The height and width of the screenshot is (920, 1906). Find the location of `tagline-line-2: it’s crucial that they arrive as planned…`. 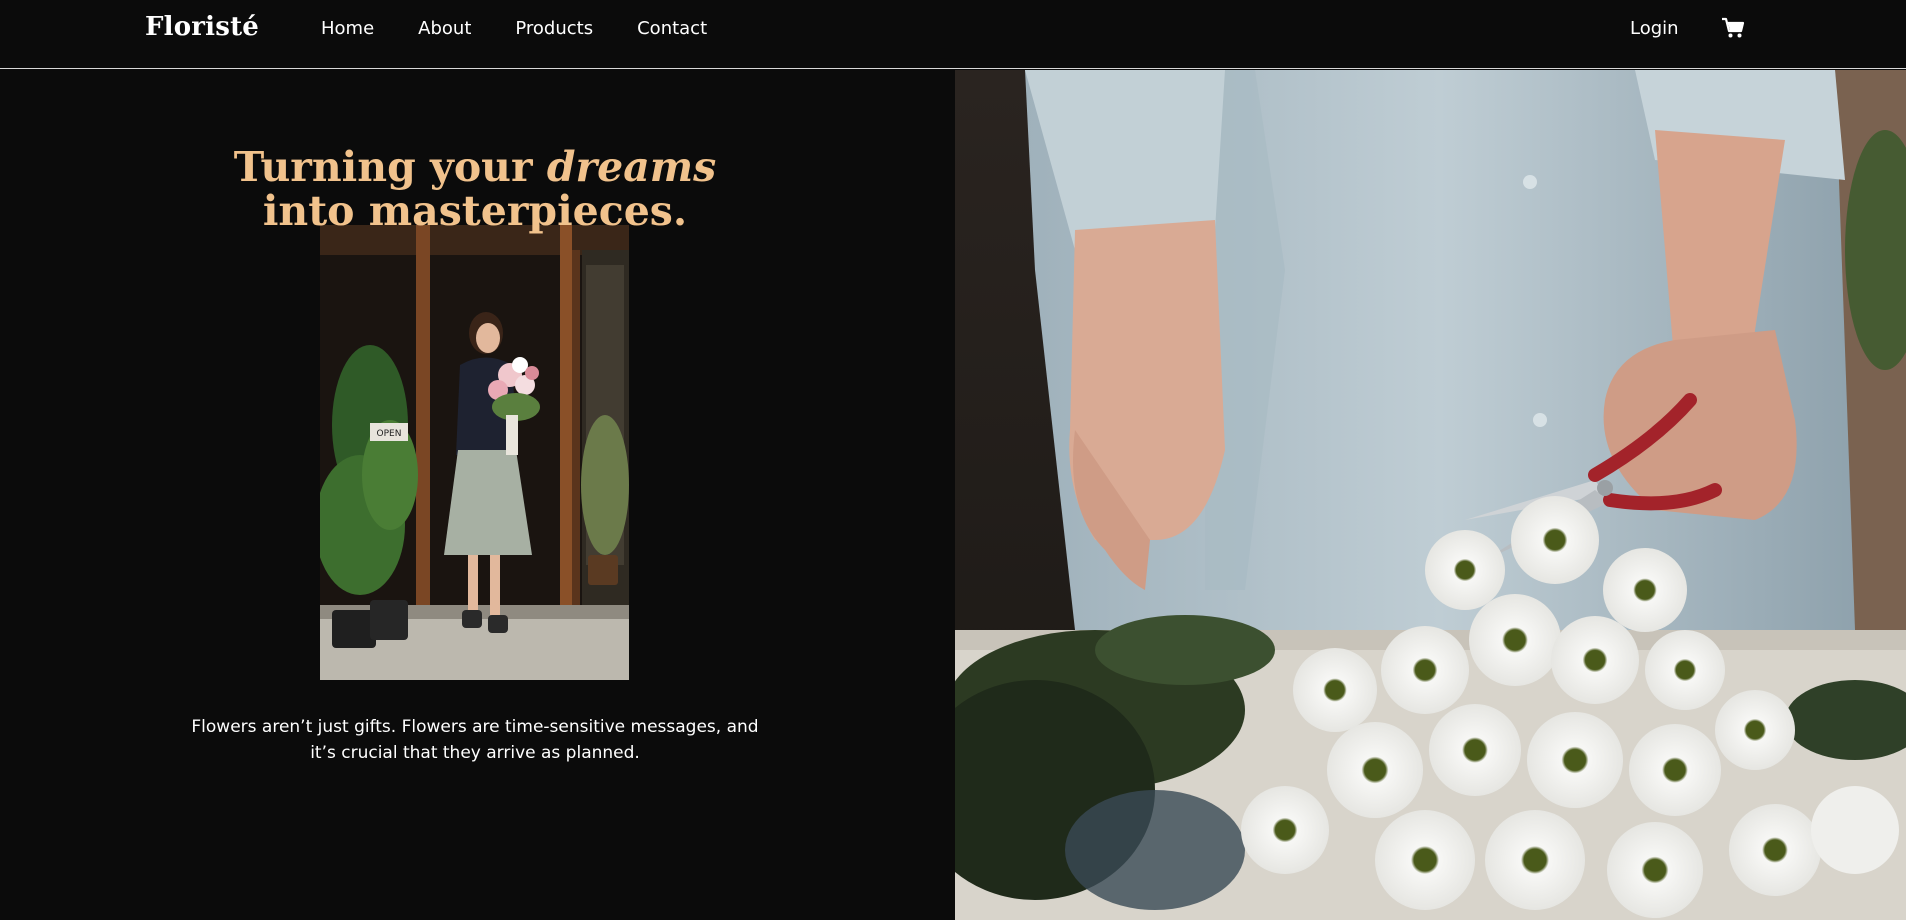

tagline-line-2: it’s crucial that they arrive as planned… is located at coordinates (475, 753).